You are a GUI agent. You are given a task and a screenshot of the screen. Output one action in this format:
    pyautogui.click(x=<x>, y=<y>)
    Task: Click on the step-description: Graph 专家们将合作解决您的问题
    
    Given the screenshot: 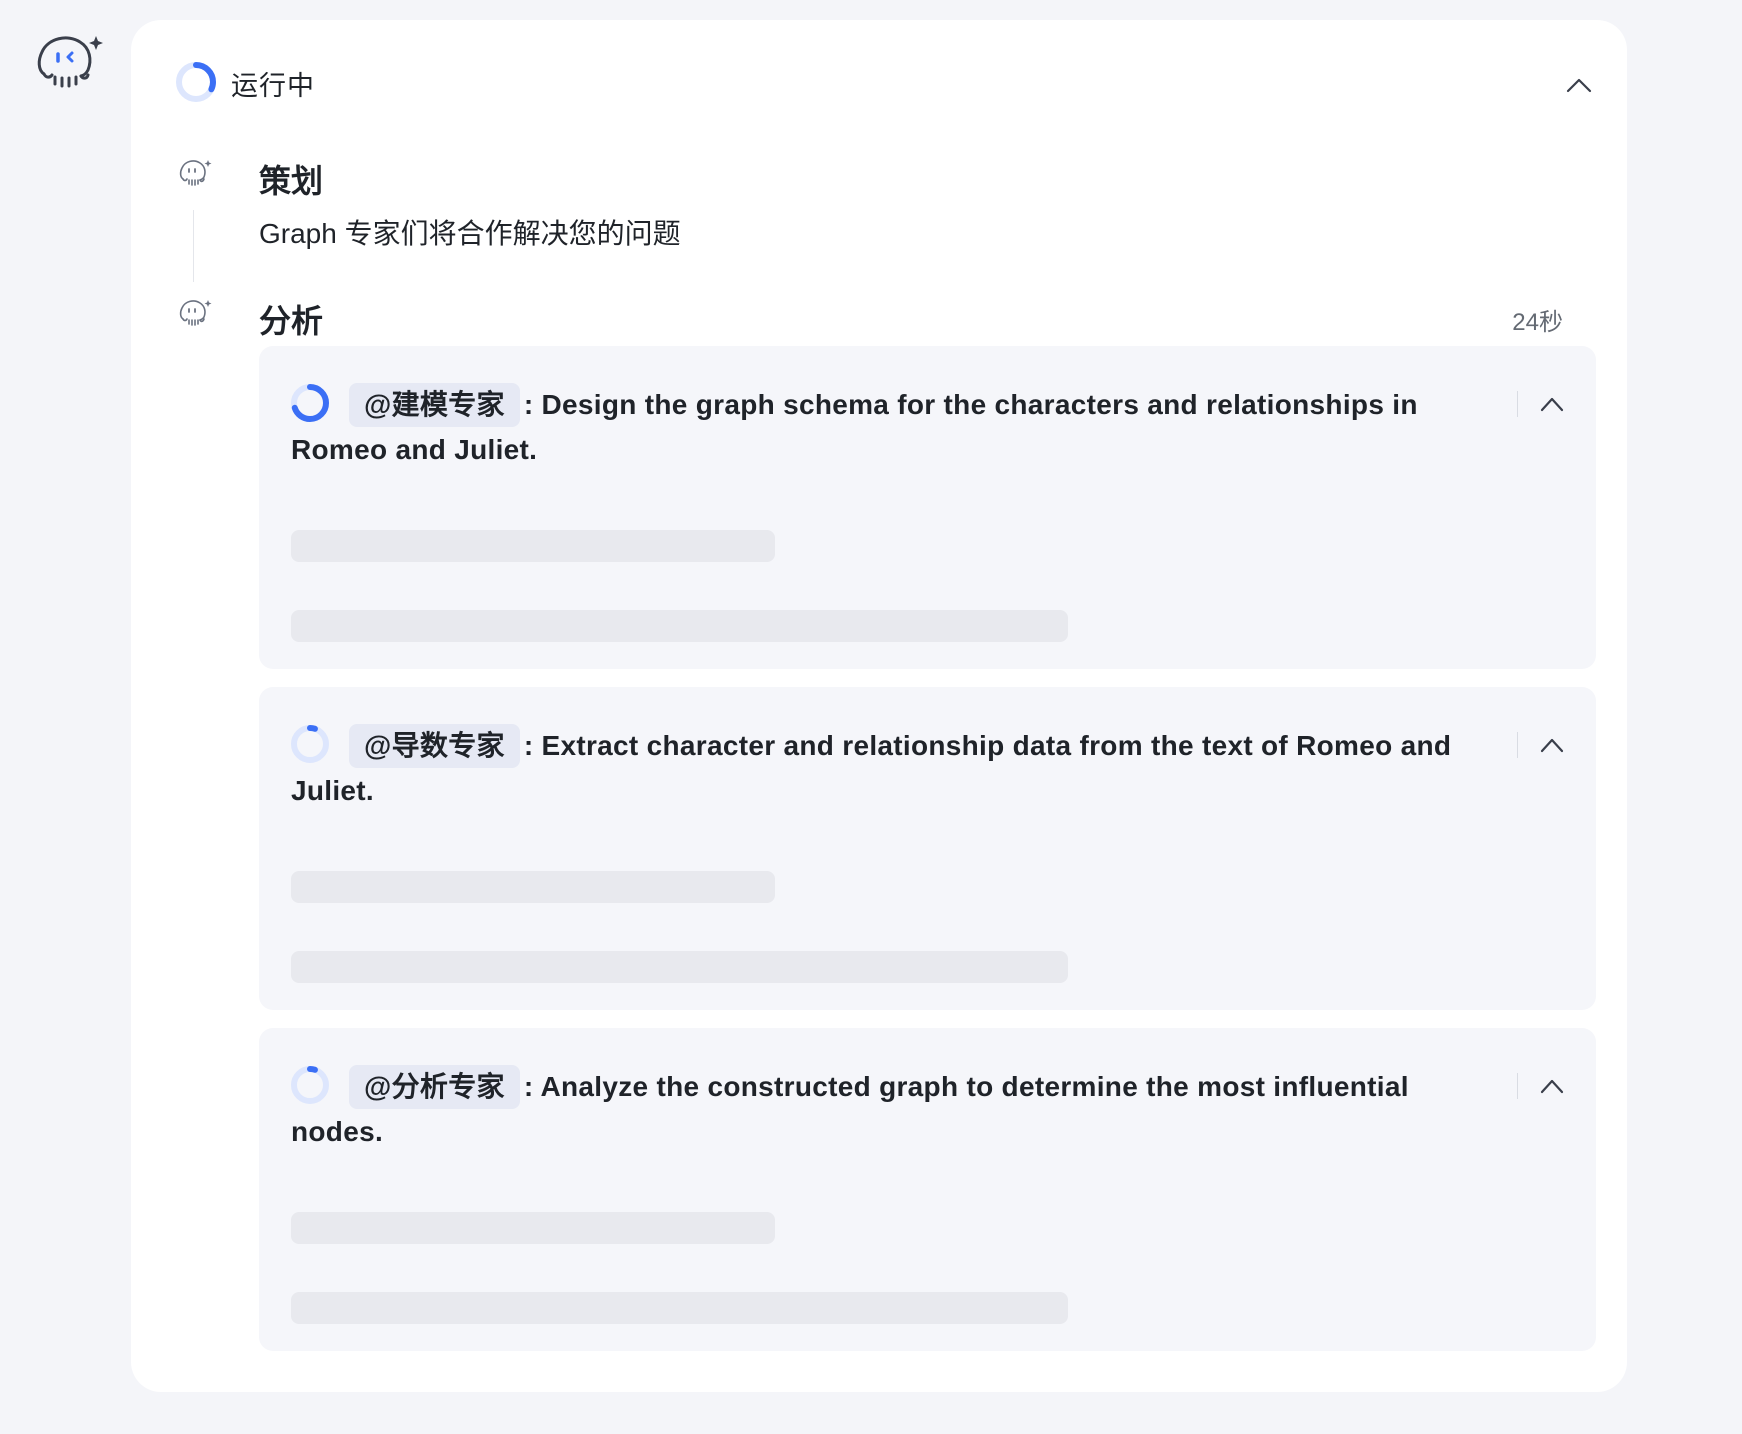 What is the action you would take?
    pyautogui.click(x=470, y=233)
    